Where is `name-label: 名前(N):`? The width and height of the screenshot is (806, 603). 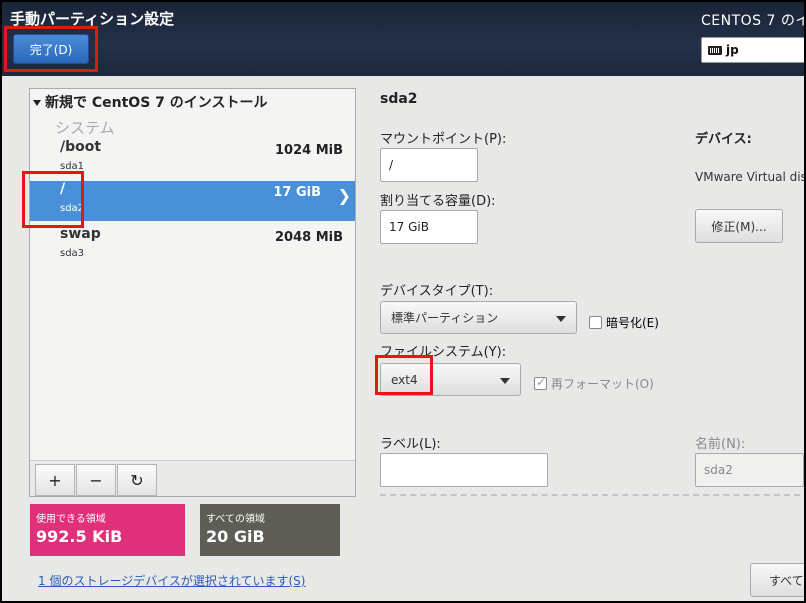 name-label: 名前(N): is located at coordinates (720, 444).